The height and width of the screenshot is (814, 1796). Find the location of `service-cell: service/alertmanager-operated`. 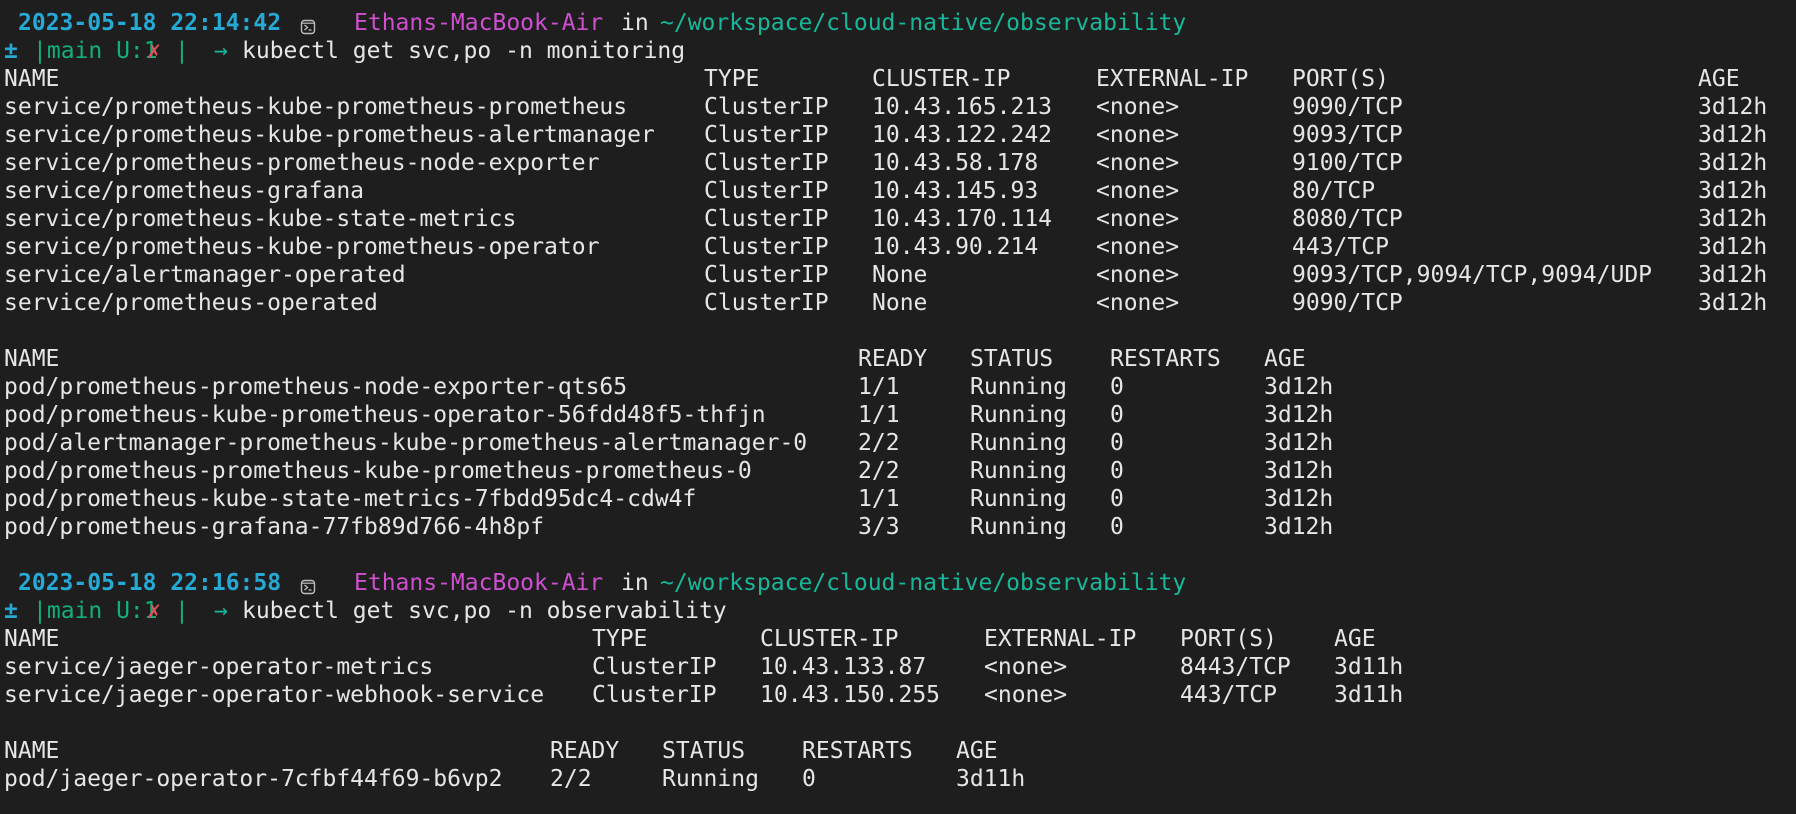

service-cell: service/alertmanager-operated is located at coordinates (205, 275).